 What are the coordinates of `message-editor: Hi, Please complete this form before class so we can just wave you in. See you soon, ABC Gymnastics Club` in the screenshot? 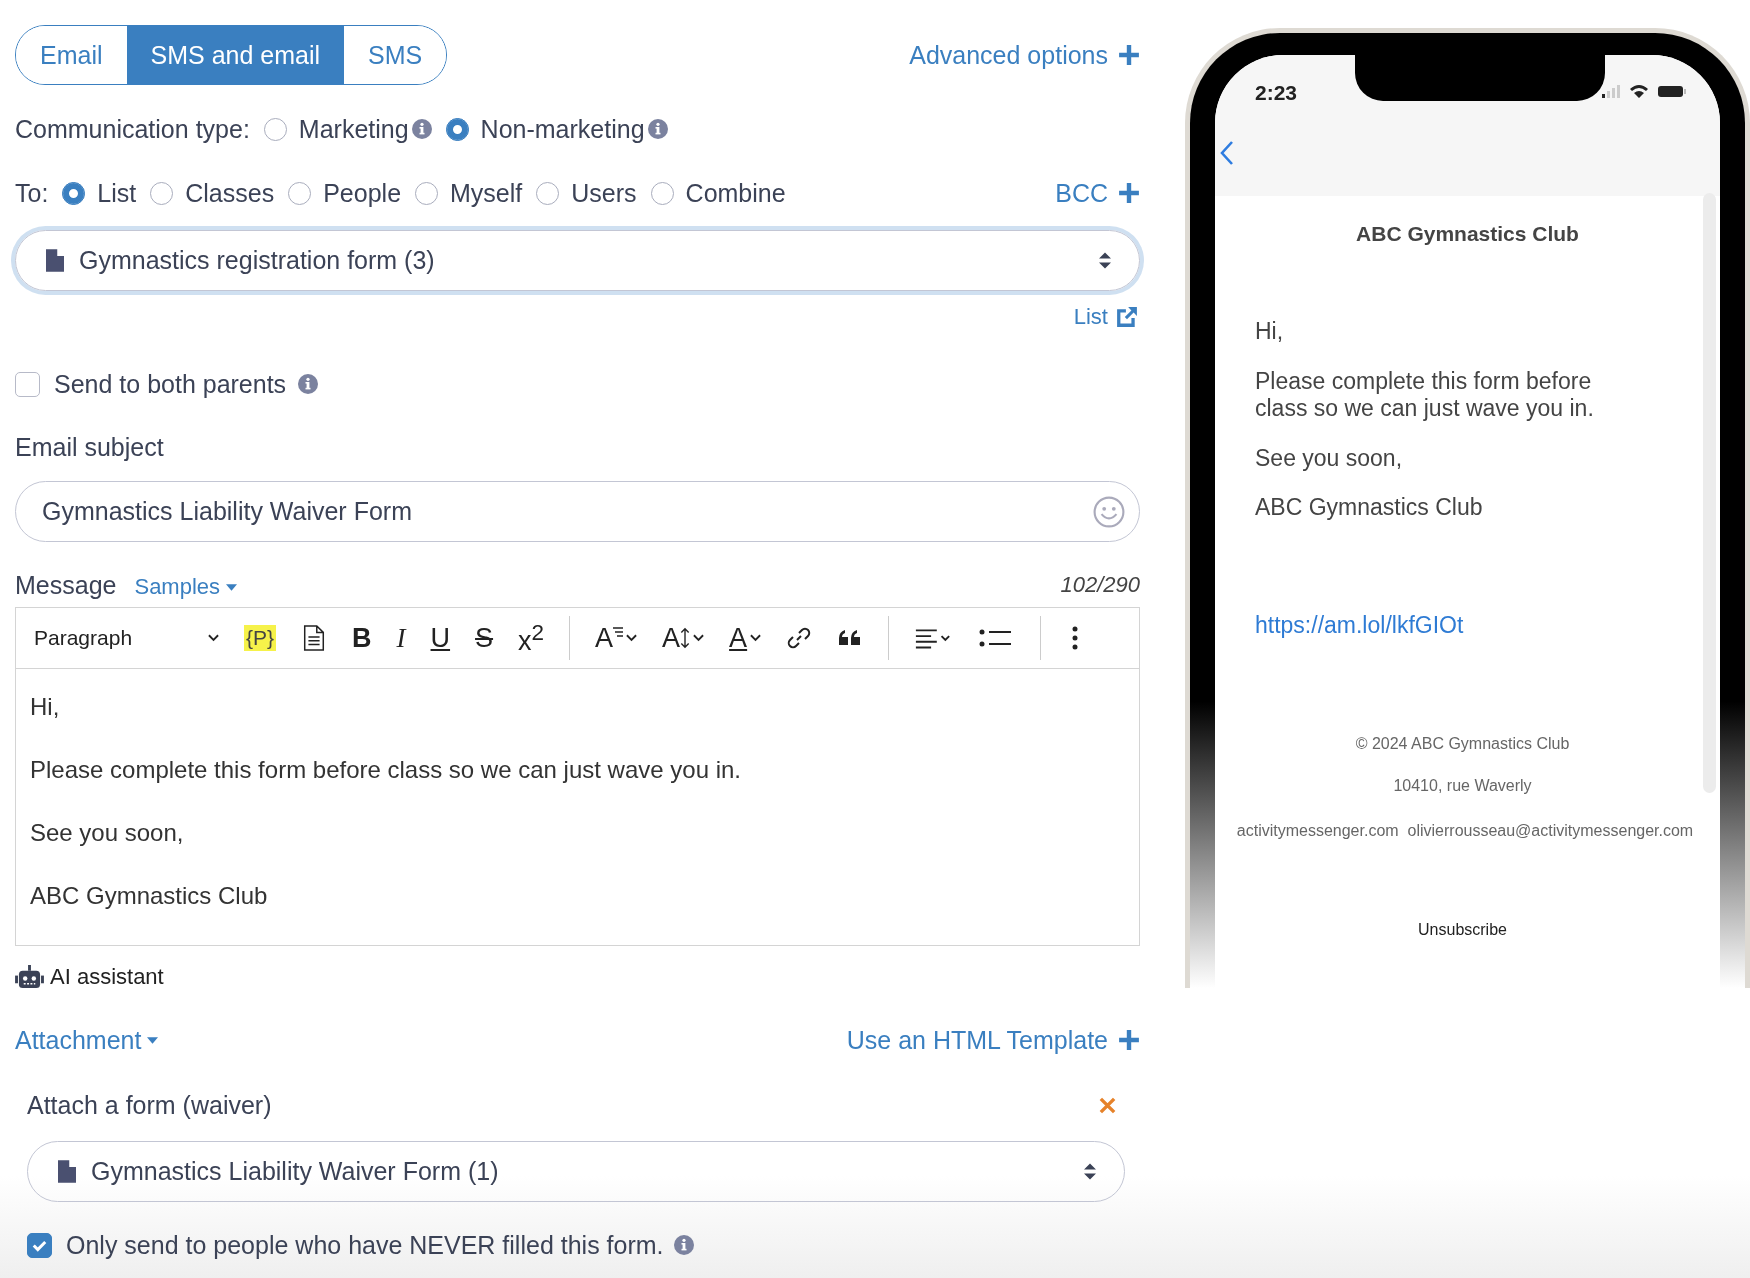 It's located at (577, 807).